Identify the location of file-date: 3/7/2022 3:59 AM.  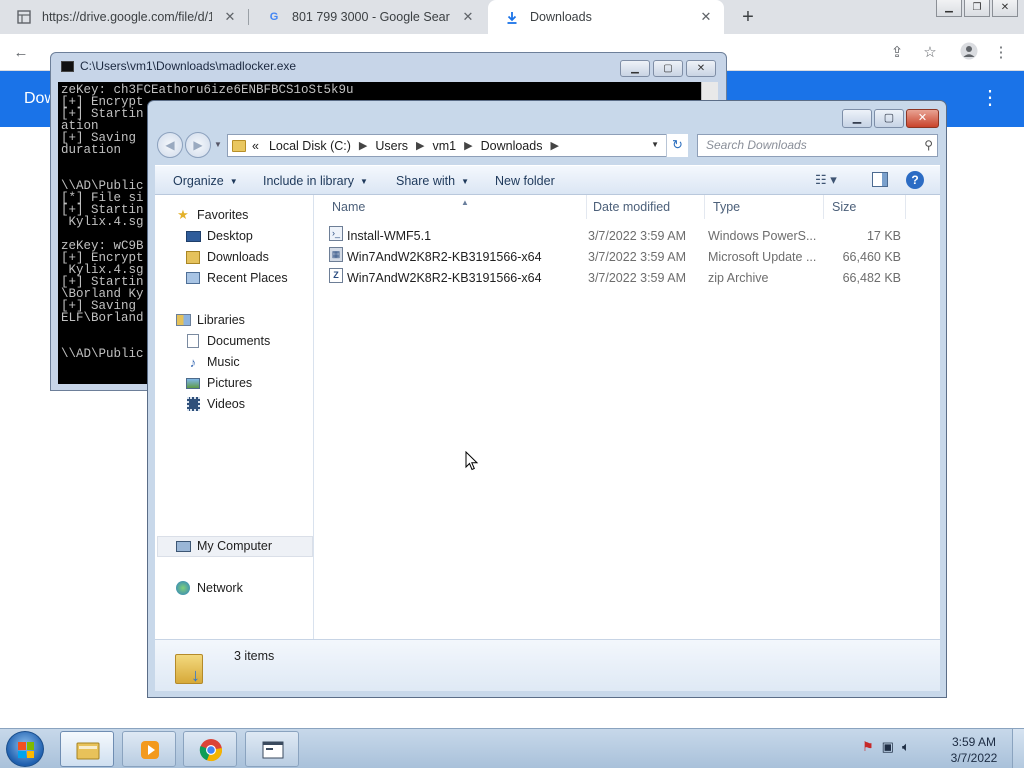
(637, 236).